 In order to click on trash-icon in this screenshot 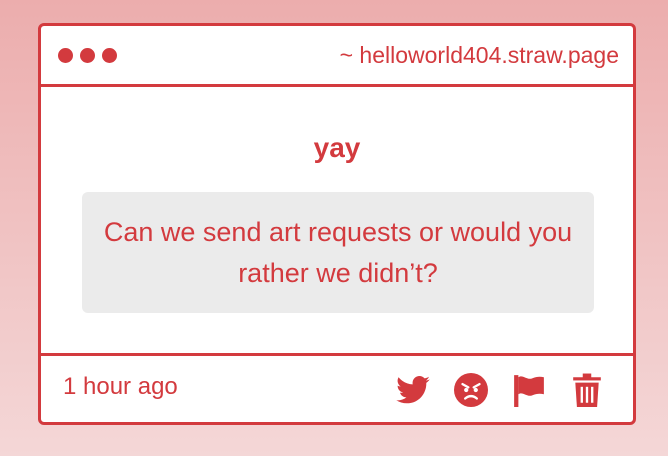, I will do `click(587, 390)`.